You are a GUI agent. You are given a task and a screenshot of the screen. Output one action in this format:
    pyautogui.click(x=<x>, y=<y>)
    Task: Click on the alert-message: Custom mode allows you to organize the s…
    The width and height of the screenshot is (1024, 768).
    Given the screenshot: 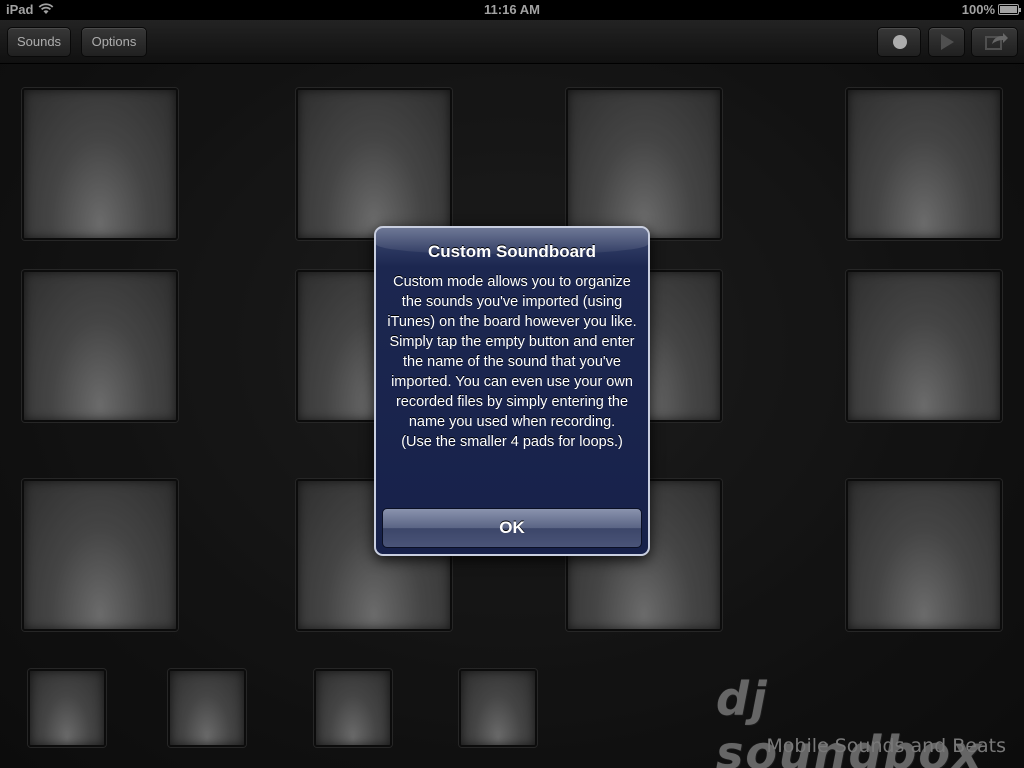 What is the action you would take?
    pyautogui.click(x=512, y=362)
    